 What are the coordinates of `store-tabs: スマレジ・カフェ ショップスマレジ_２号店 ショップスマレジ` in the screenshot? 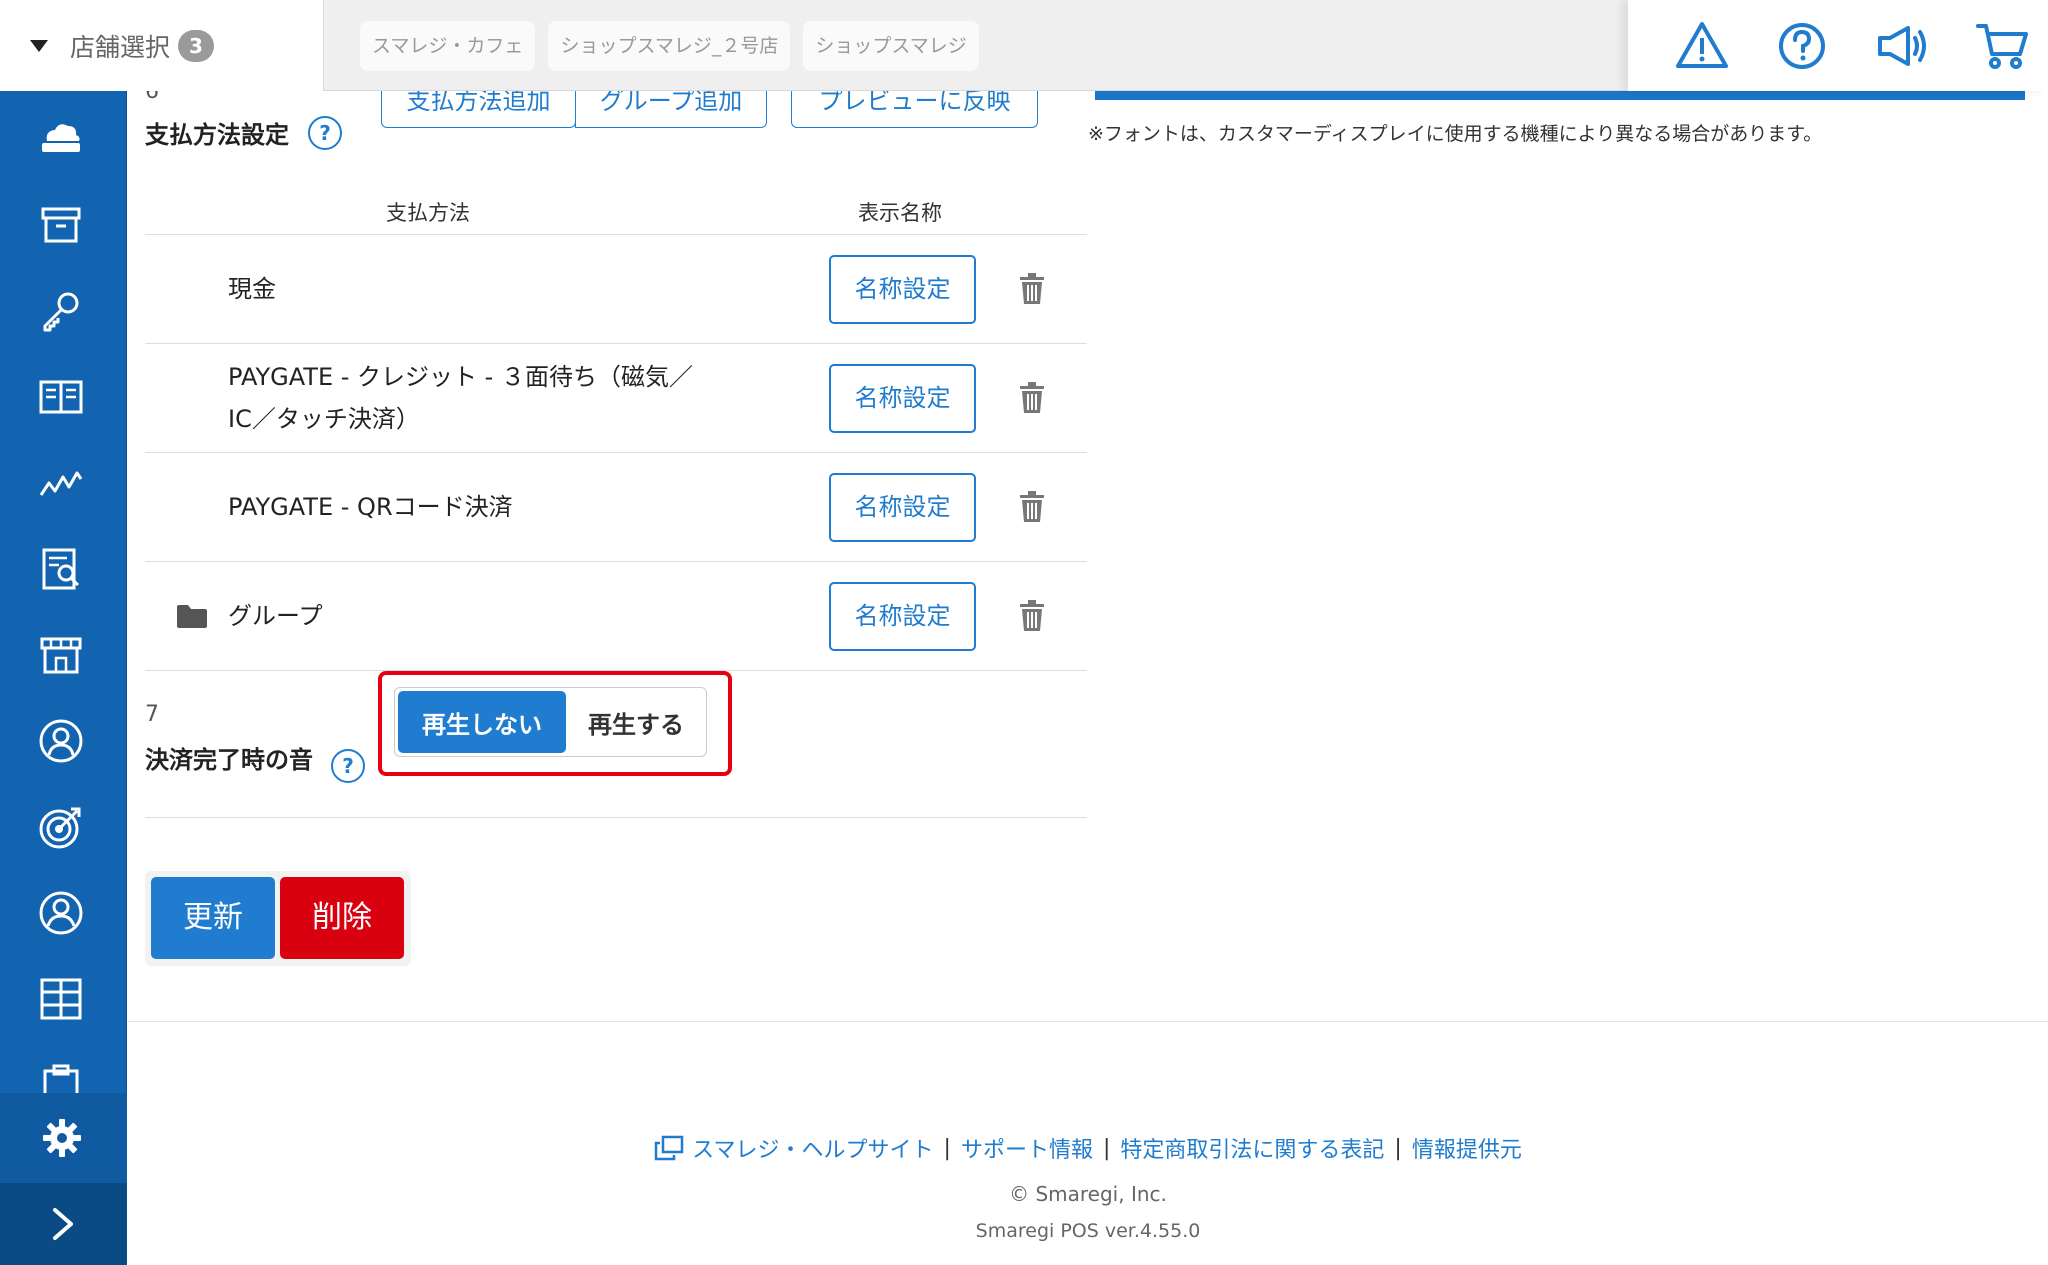 It's located at (669, 46).